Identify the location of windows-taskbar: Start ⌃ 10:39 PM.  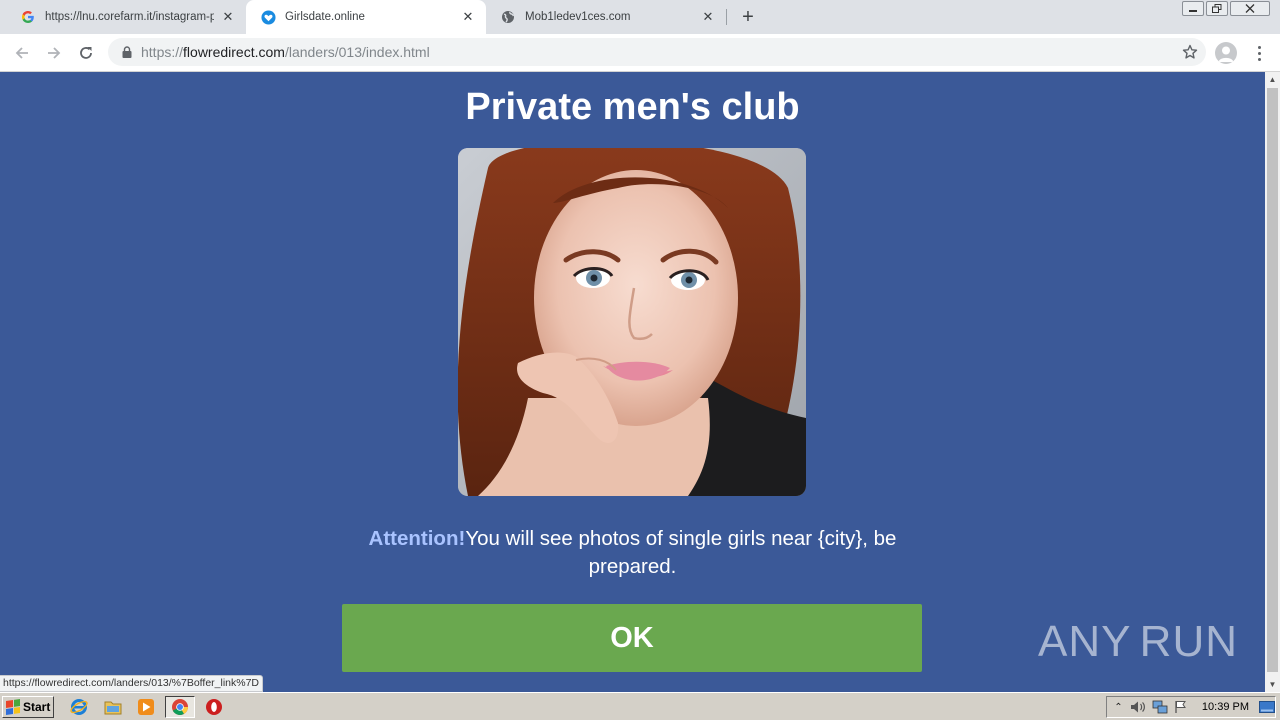
(640, 706).